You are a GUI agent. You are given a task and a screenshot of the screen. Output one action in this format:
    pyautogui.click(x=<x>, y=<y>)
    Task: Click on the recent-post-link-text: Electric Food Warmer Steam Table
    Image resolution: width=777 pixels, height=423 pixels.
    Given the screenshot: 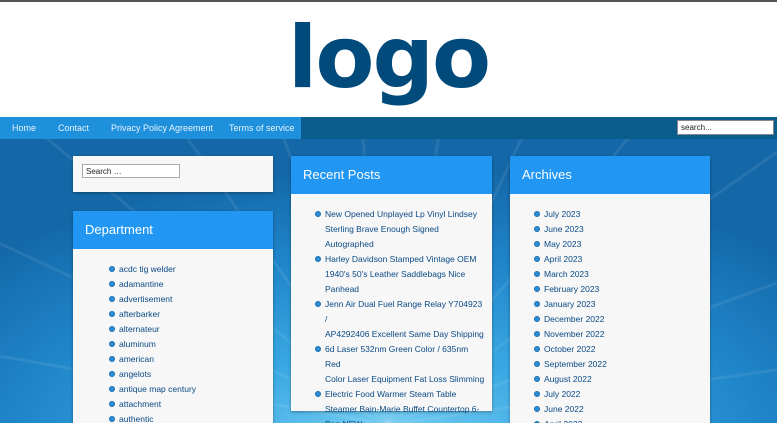 What is the action you would take?
    pyautogui.click(x=390, y=394)
    